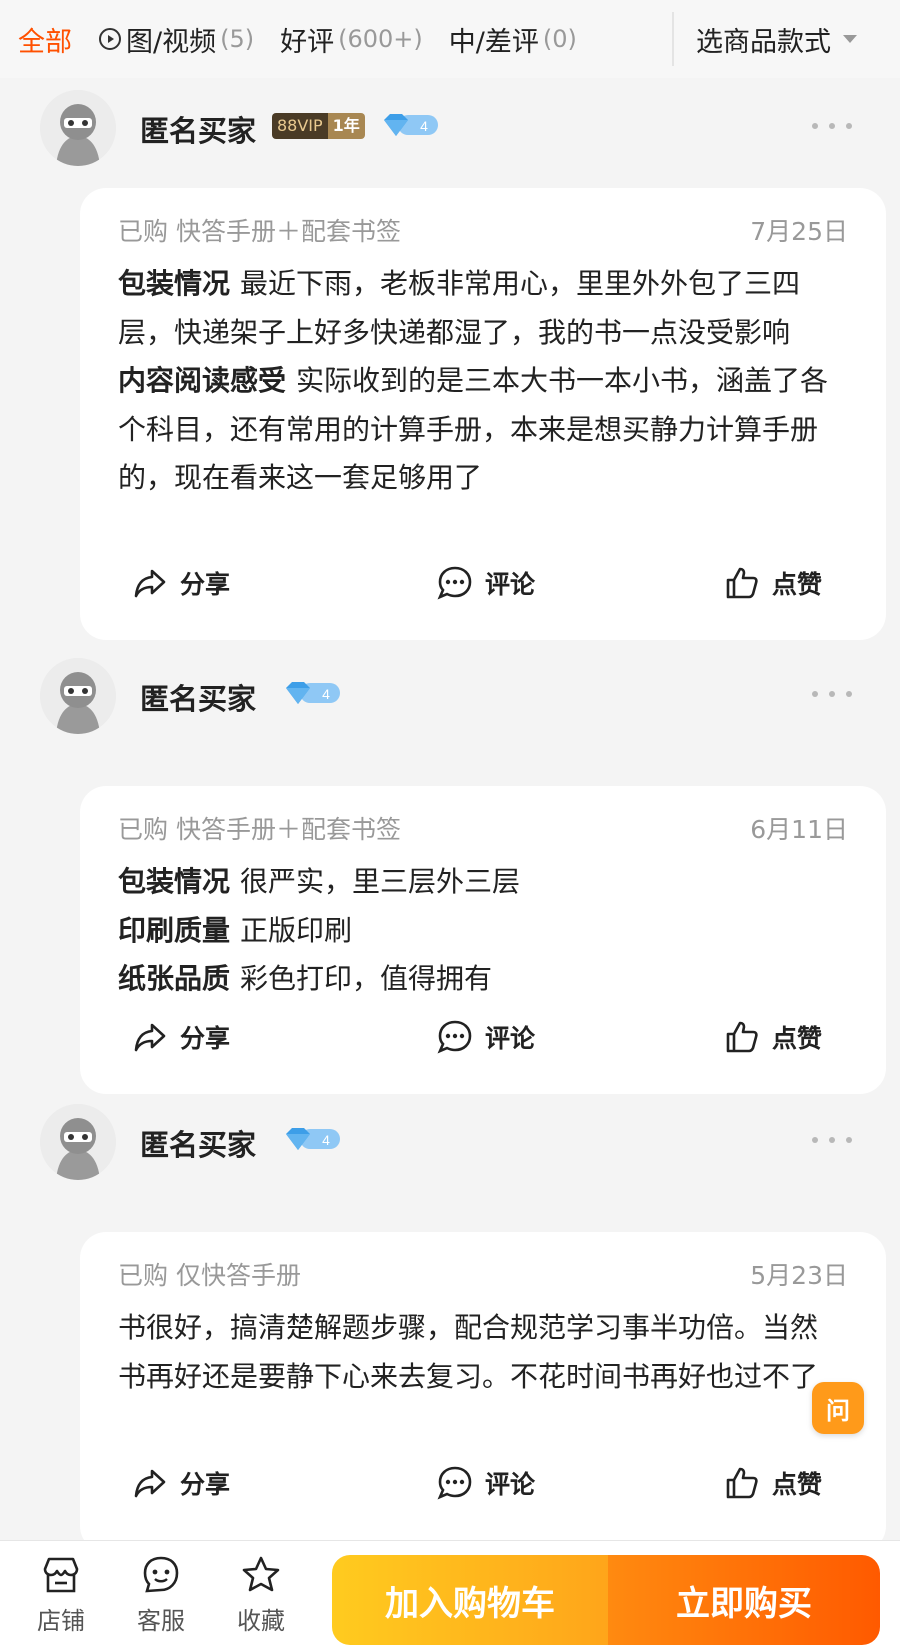 Image resolution: width=900 pixels, height=1646 pixels. I want to click on review-date: 6月11日, so click(799, 829).